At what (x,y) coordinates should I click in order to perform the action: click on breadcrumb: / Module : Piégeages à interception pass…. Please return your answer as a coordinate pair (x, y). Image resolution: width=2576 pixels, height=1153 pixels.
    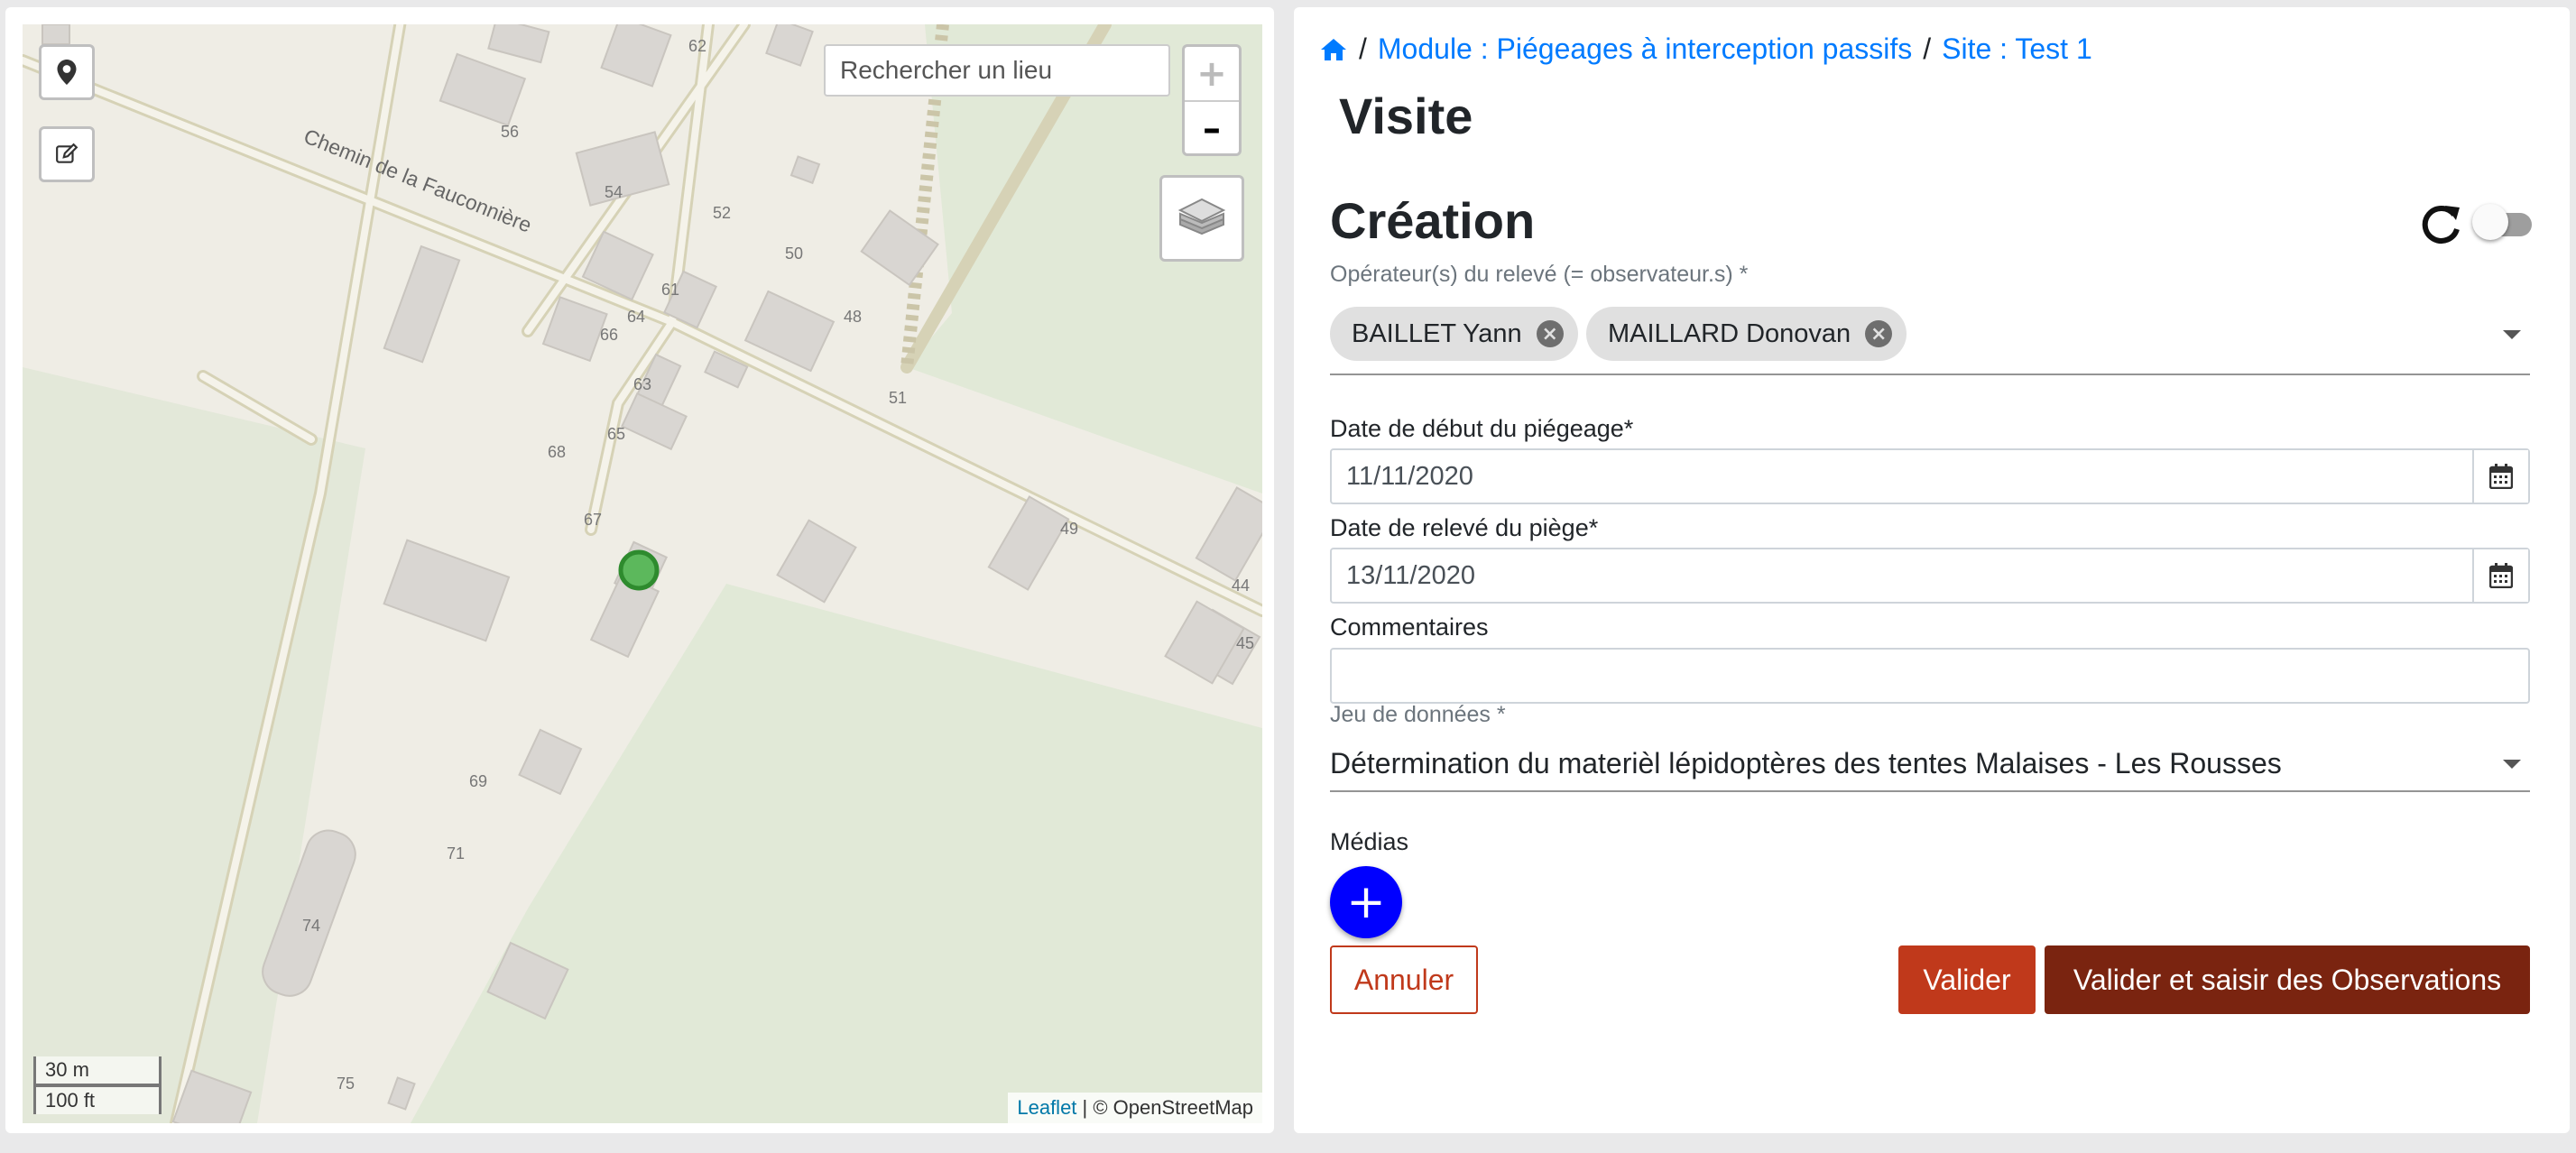
    Looking at the image, I should click on (1705, 49).